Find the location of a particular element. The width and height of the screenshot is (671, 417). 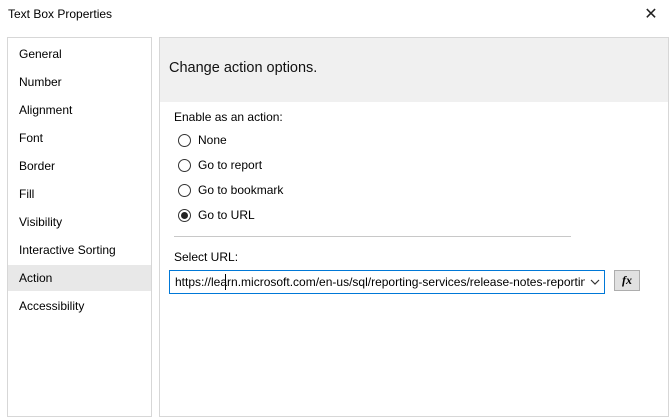

sidebar-item-fill: Fill is located at coordinates (79, 194).